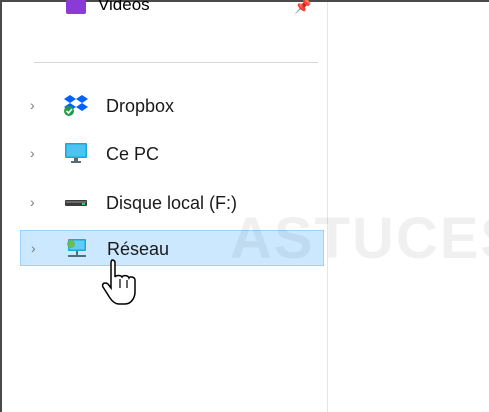 Image resolution: width=489 pixels, height=412 pixels. I want to click on computer-icon, so click(76, 153).